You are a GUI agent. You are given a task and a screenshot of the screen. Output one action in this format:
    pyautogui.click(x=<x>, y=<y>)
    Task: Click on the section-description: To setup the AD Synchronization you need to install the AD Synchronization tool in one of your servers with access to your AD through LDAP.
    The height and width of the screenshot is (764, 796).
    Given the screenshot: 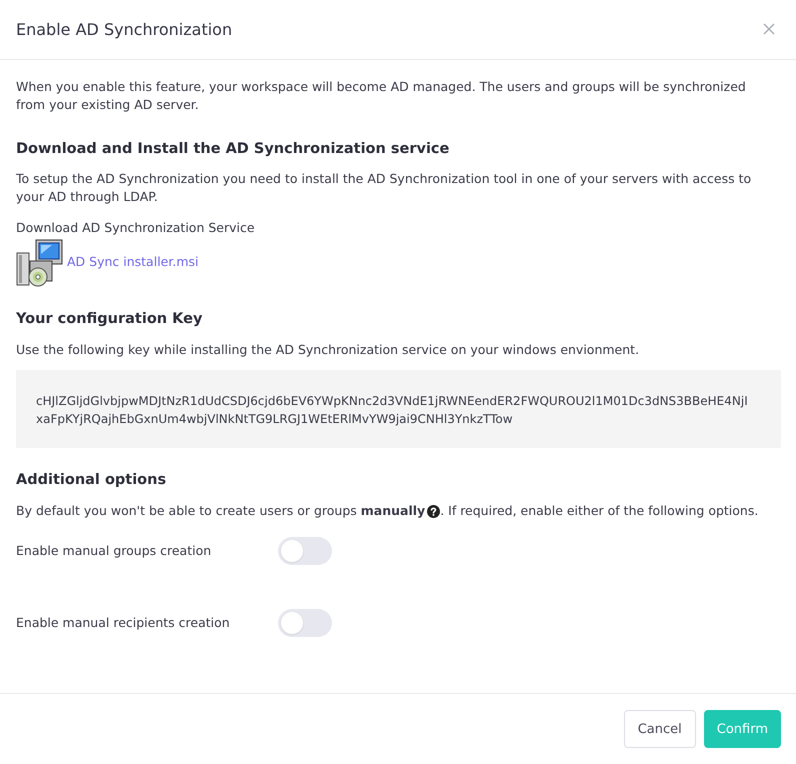 What is the action you would take?
    pyautogui.click(x=384, y=188)
    